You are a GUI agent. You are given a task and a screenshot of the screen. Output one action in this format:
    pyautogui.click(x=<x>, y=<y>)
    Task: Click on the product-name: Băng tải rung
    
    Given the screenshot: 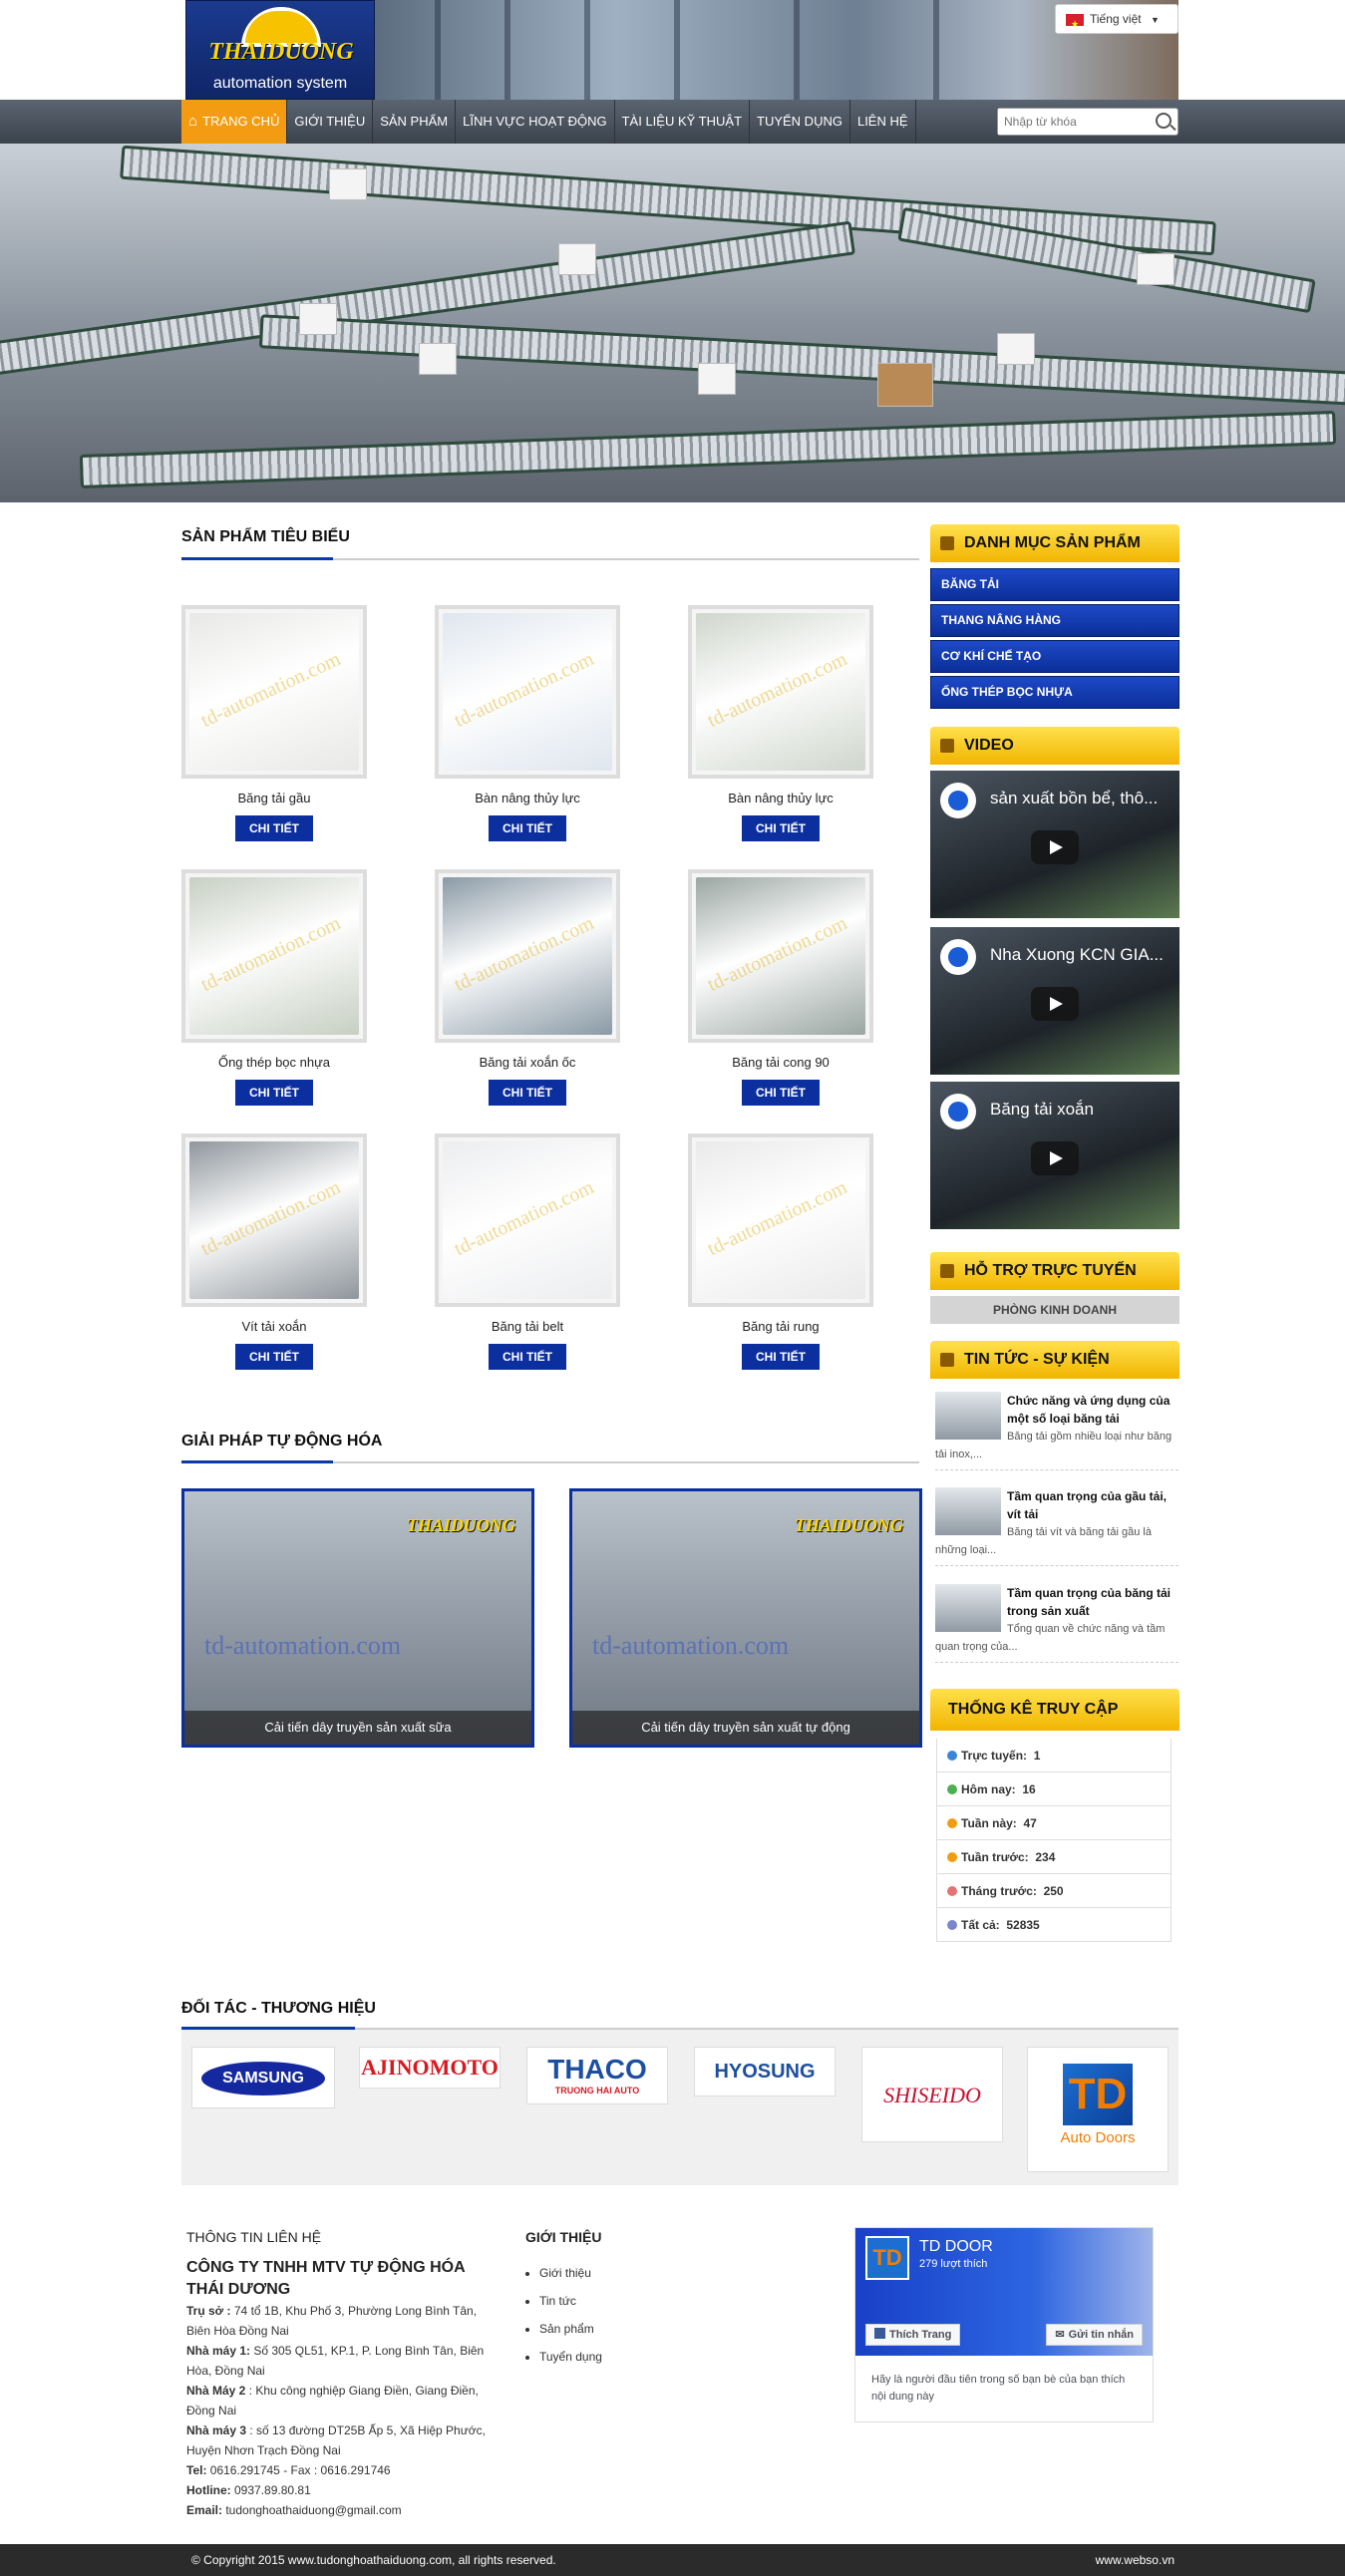 What is the action you would take?
    pyautogui.click(x=780, y=1326)
    